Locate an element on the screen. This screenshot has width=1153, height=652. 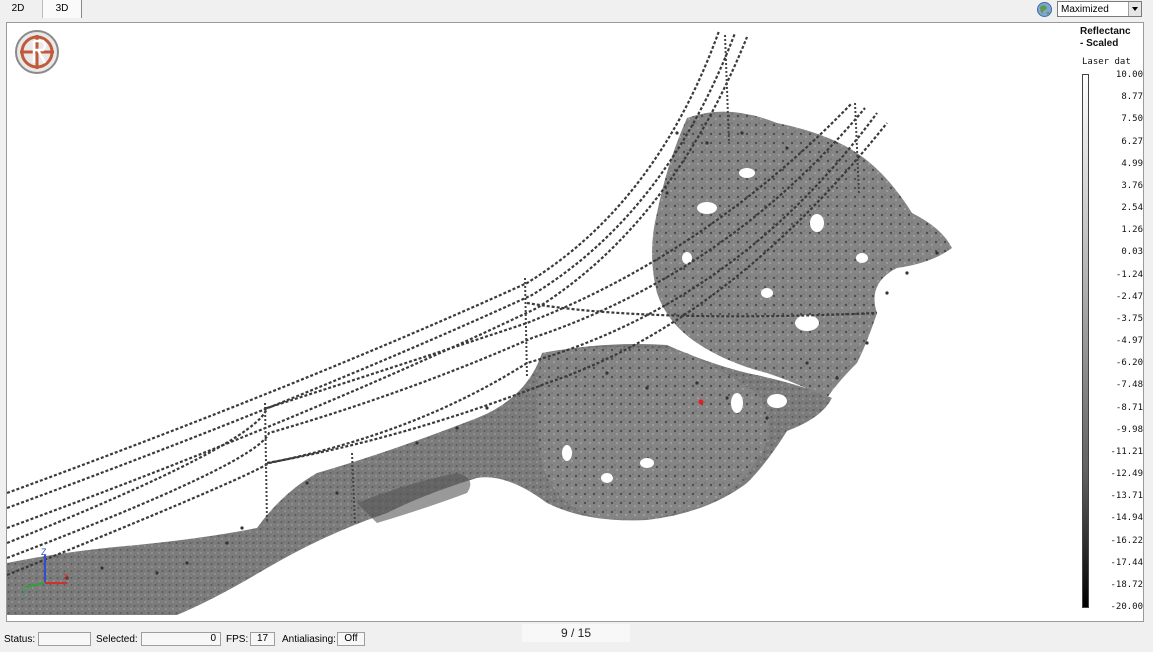
tab-2d: 2D is located at coordinates (18, 9).